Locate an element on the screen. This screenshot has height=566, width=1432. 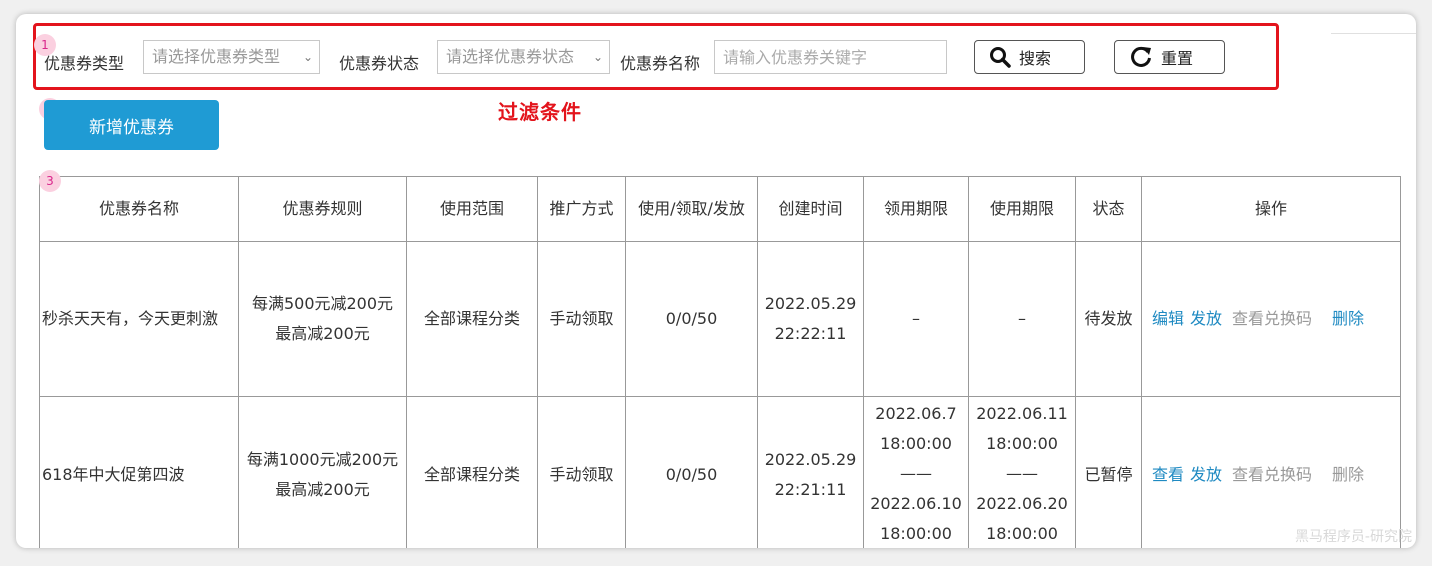
created-time: 22:22:11 is located at coordinates (810, 333).